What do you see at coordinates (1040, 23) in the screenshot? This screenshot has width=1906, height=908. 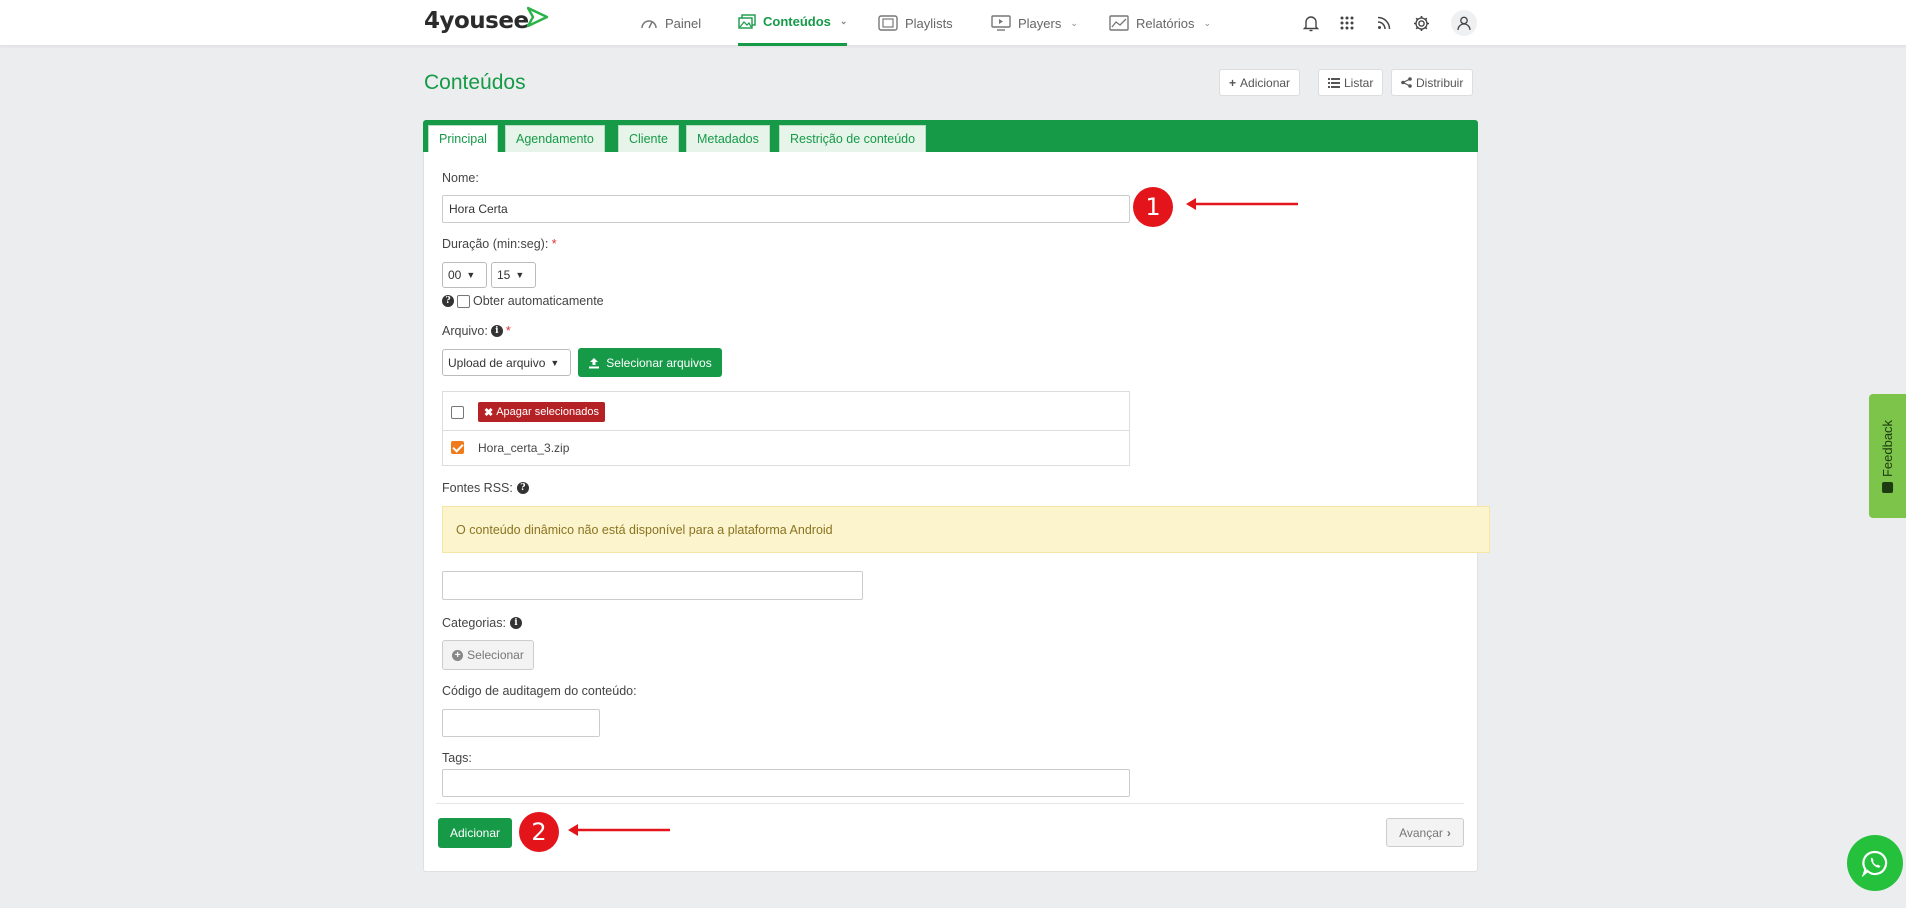 I see `nav-players-label: Players` at bounding box center [1040, 23].